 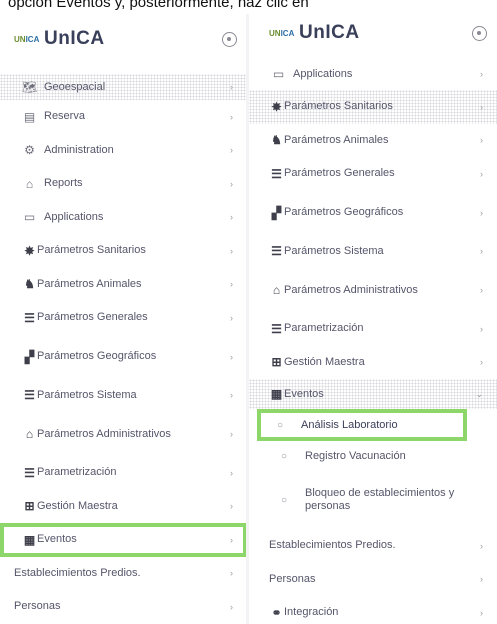 I want to click on sidebar-item-eventos: ▦ Eventos ›, so click(x=123, y=540).